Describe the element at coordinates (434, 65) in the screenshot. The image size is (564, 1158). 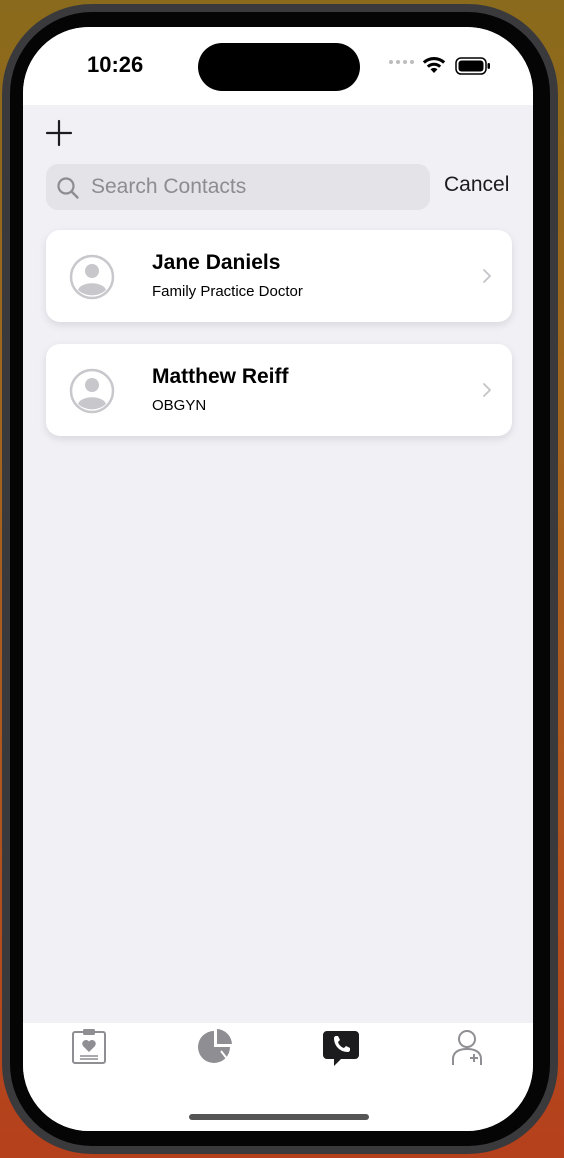
I see `wifi-icon` at that location.